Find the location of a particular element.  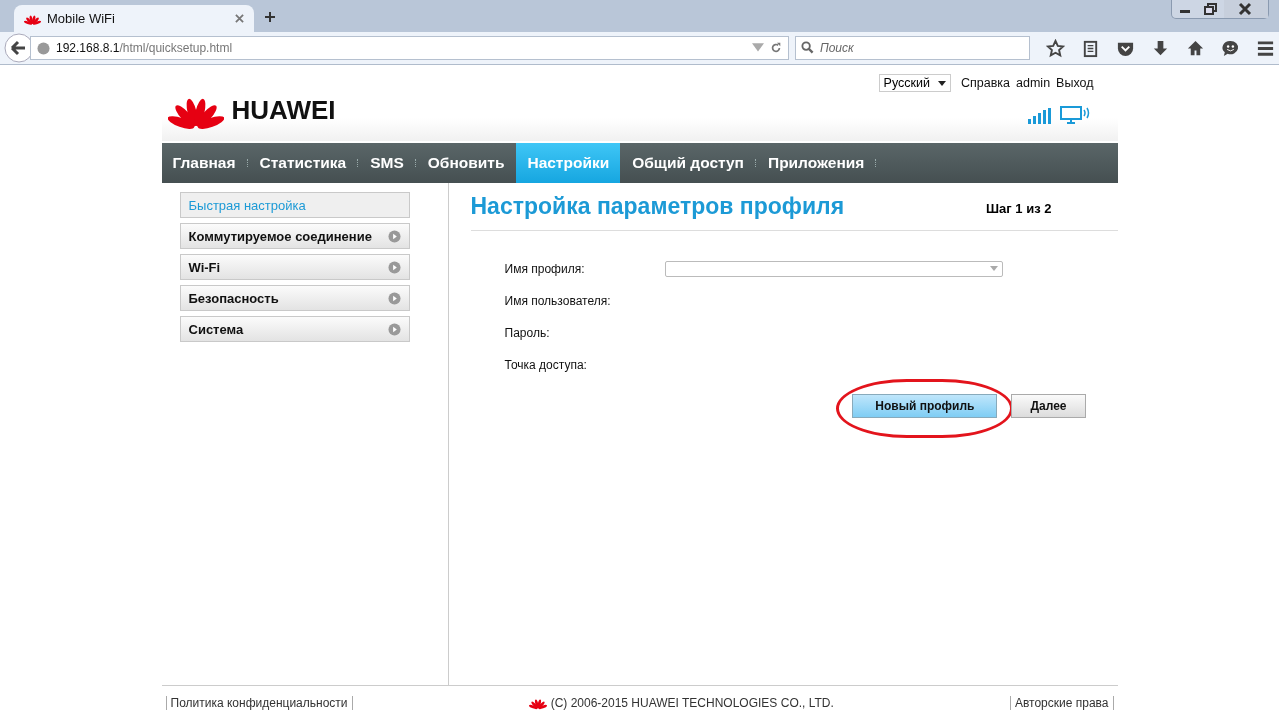

home-icon is located at coordinates (1195, 48).